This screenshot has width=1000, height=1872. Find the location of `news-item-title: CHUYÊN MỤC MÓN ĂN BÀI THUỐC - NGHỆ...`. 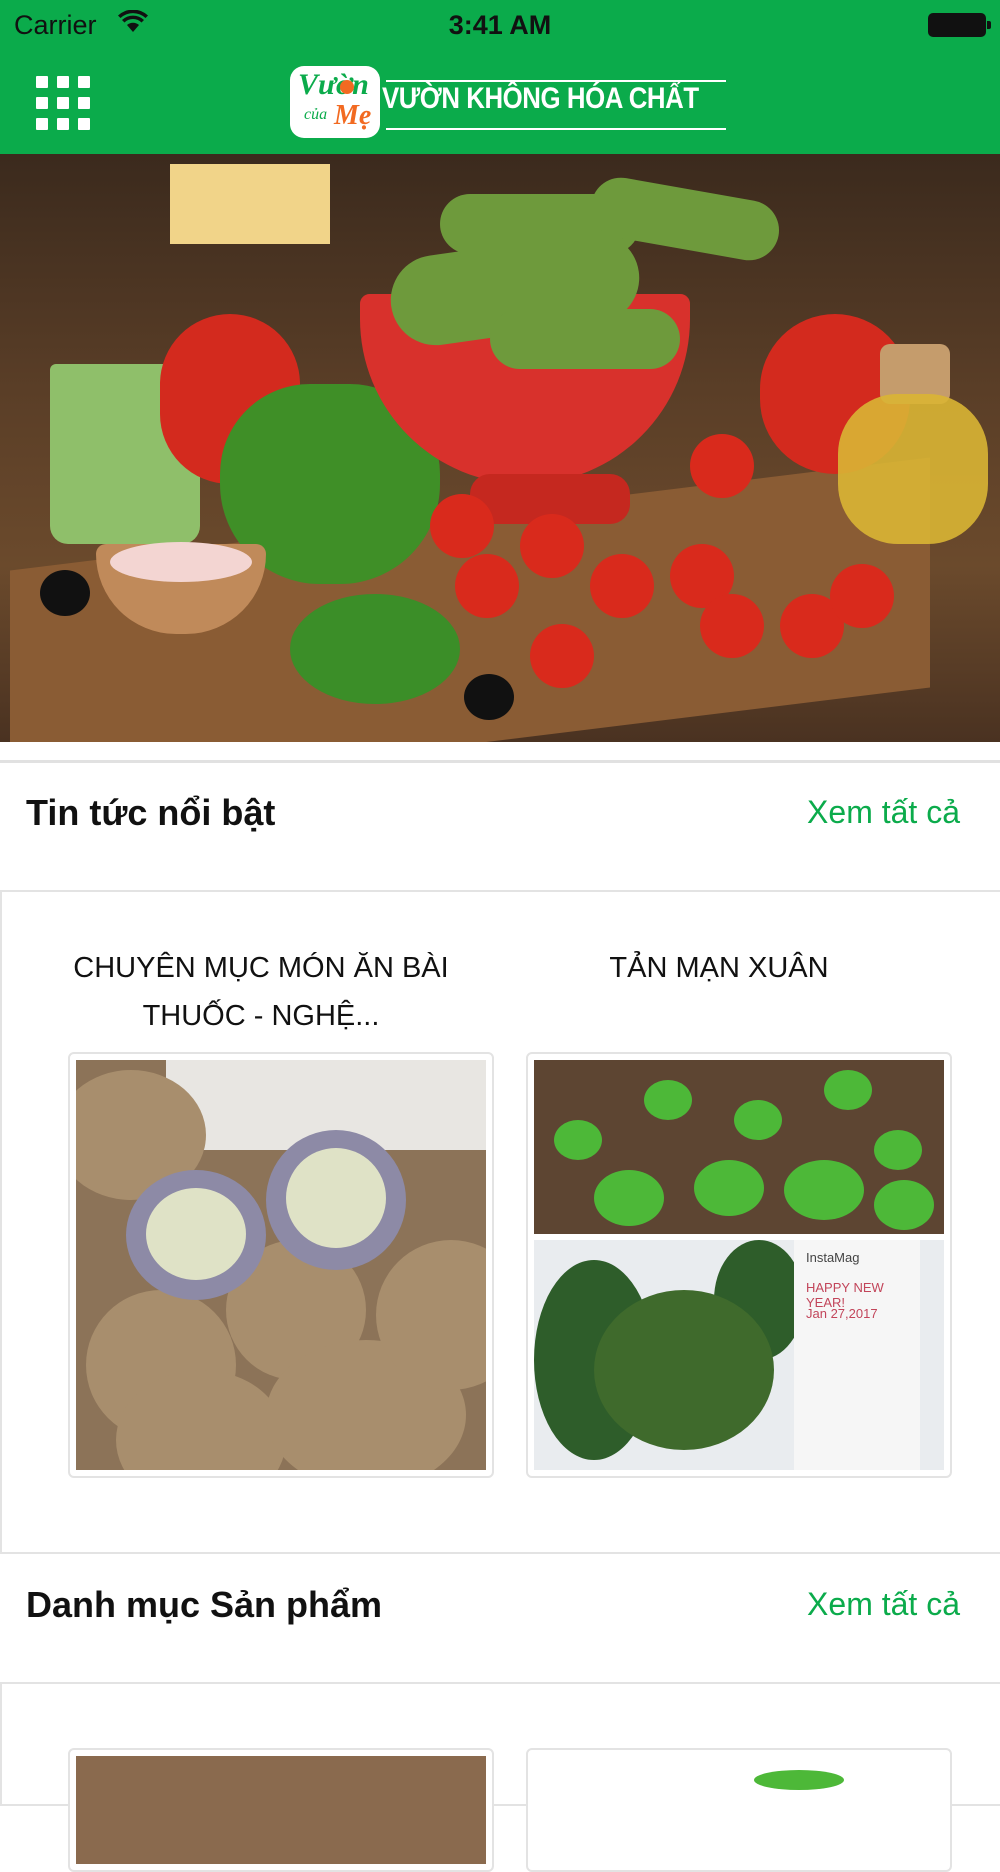

news-item-title: CHUYÊN MỤC MÓN ĂN BÀI THUỐC - NGHỆ... is located at coordinates (261, 992).